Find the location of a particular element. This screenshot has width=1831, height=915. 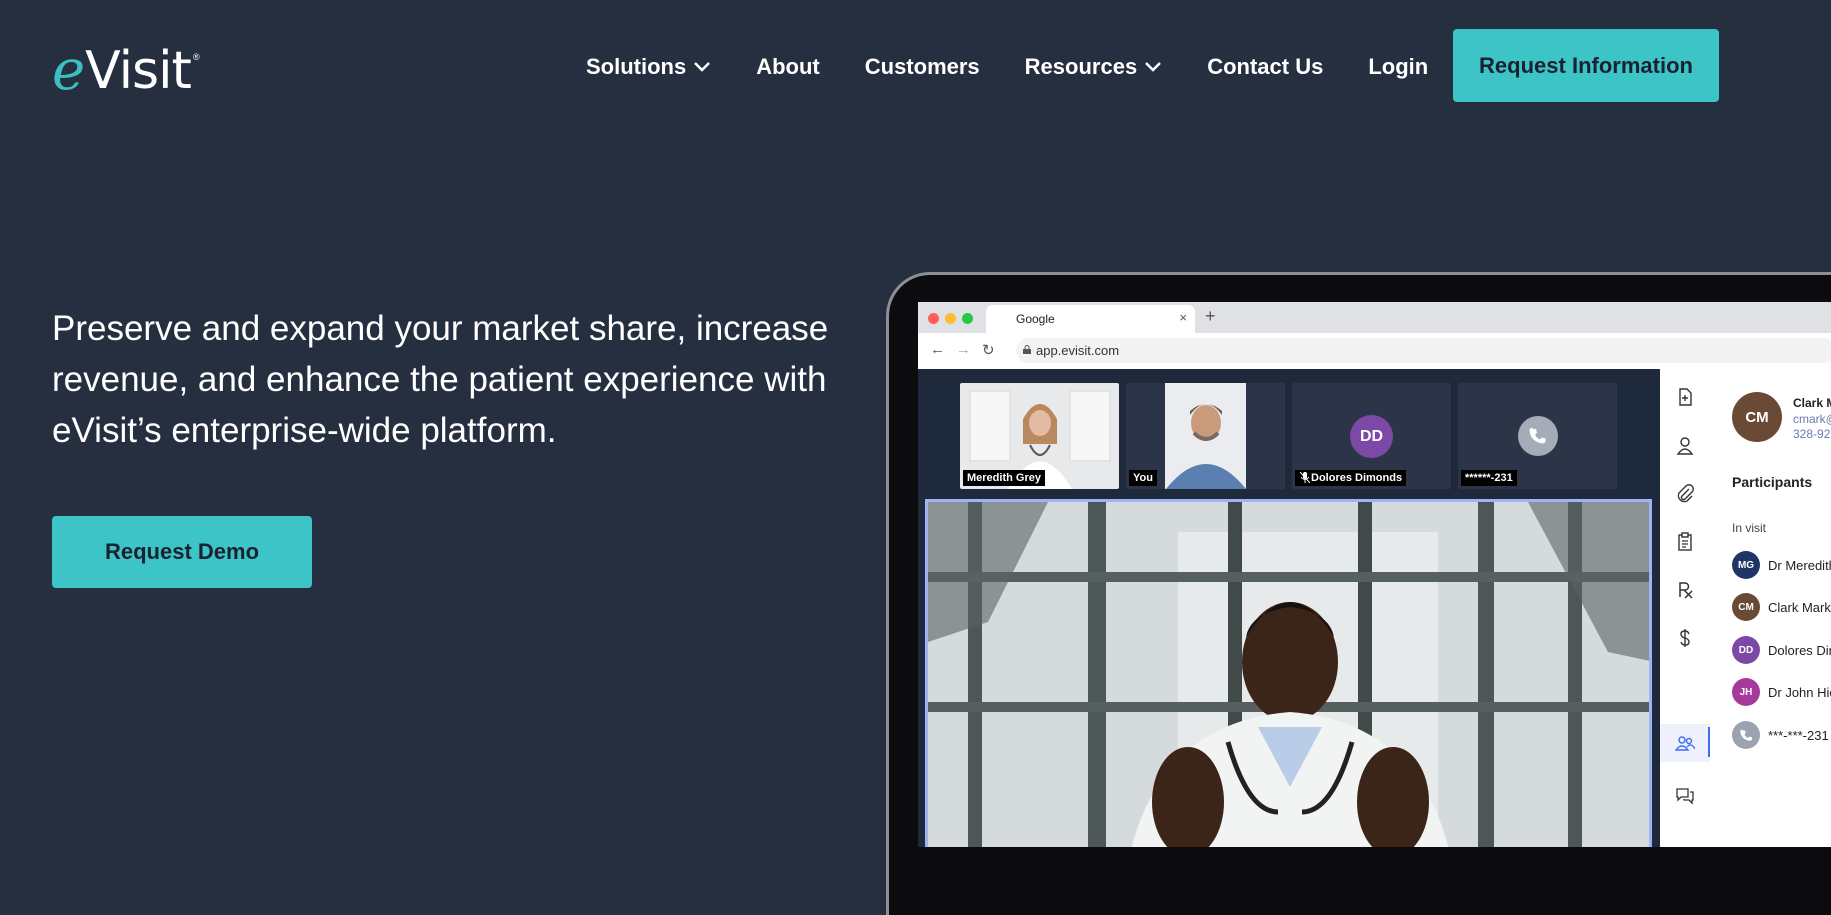

nav-label: Customers is located at coordinates (922, 66).